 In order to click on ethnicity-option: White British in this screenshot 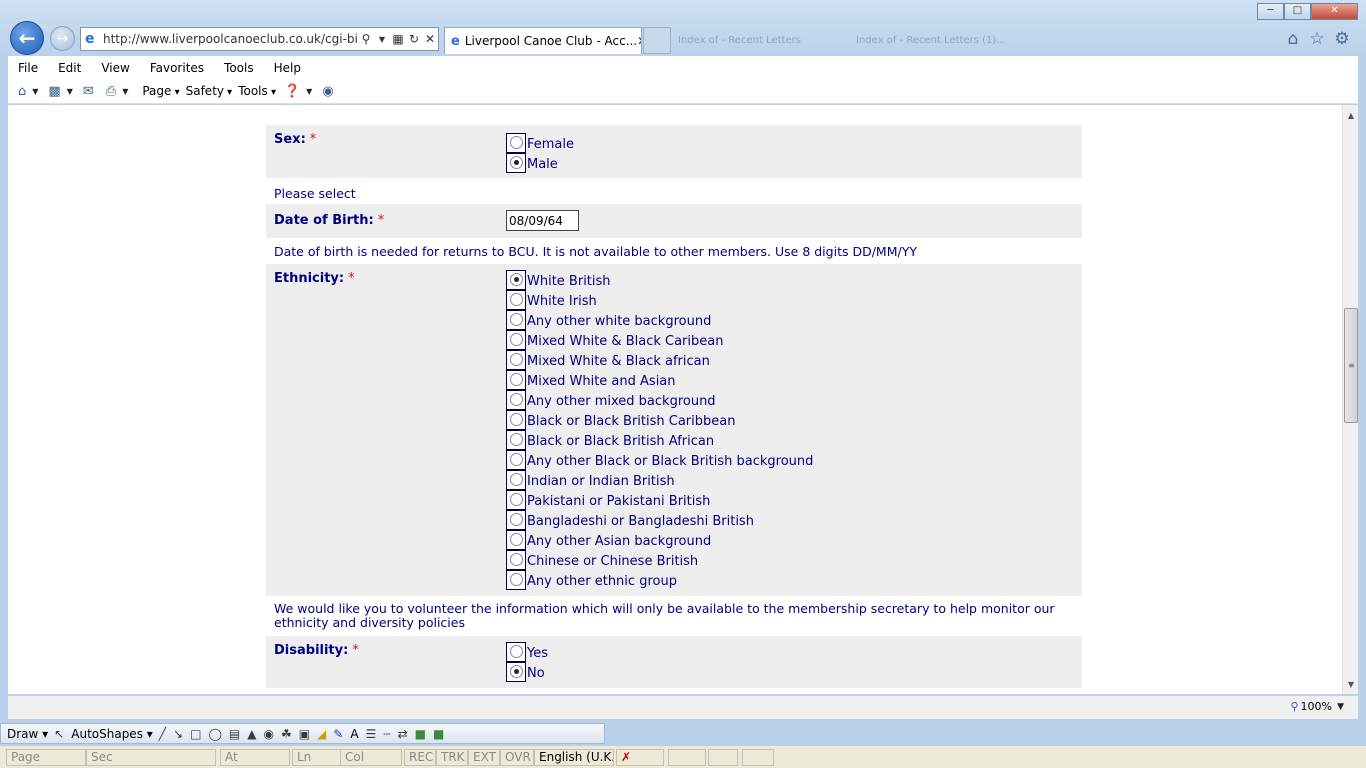, I will do `click(659, 280)`.